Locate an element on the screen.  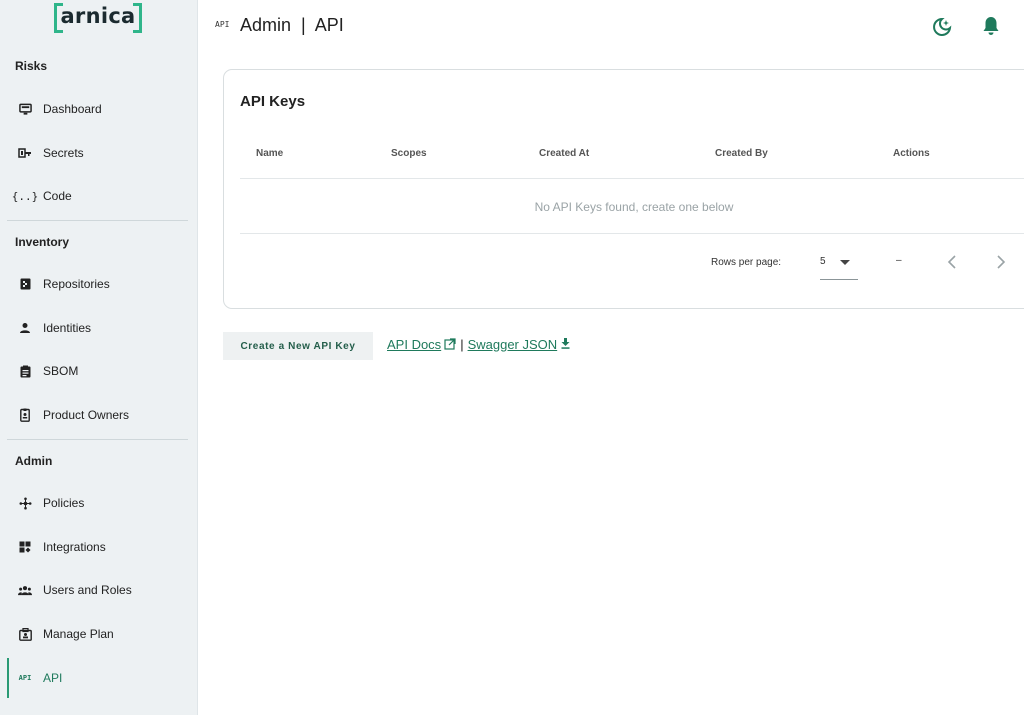
swagger-json-link: Swagger JSON is located at coordinates (519, 344).